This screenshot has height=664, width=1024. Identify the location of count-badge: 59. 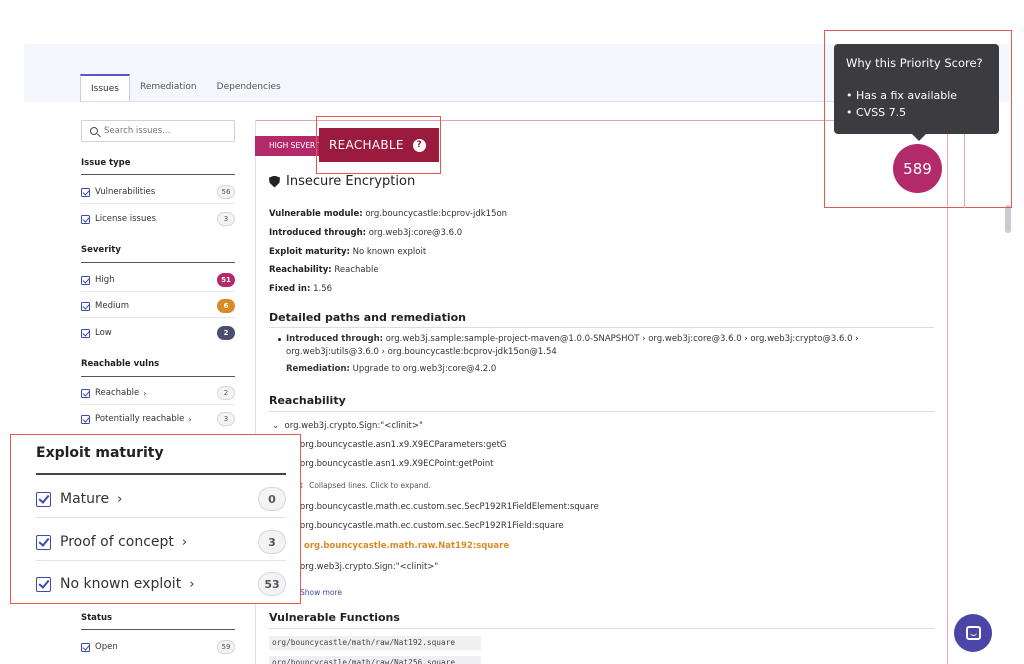
(226, 647).